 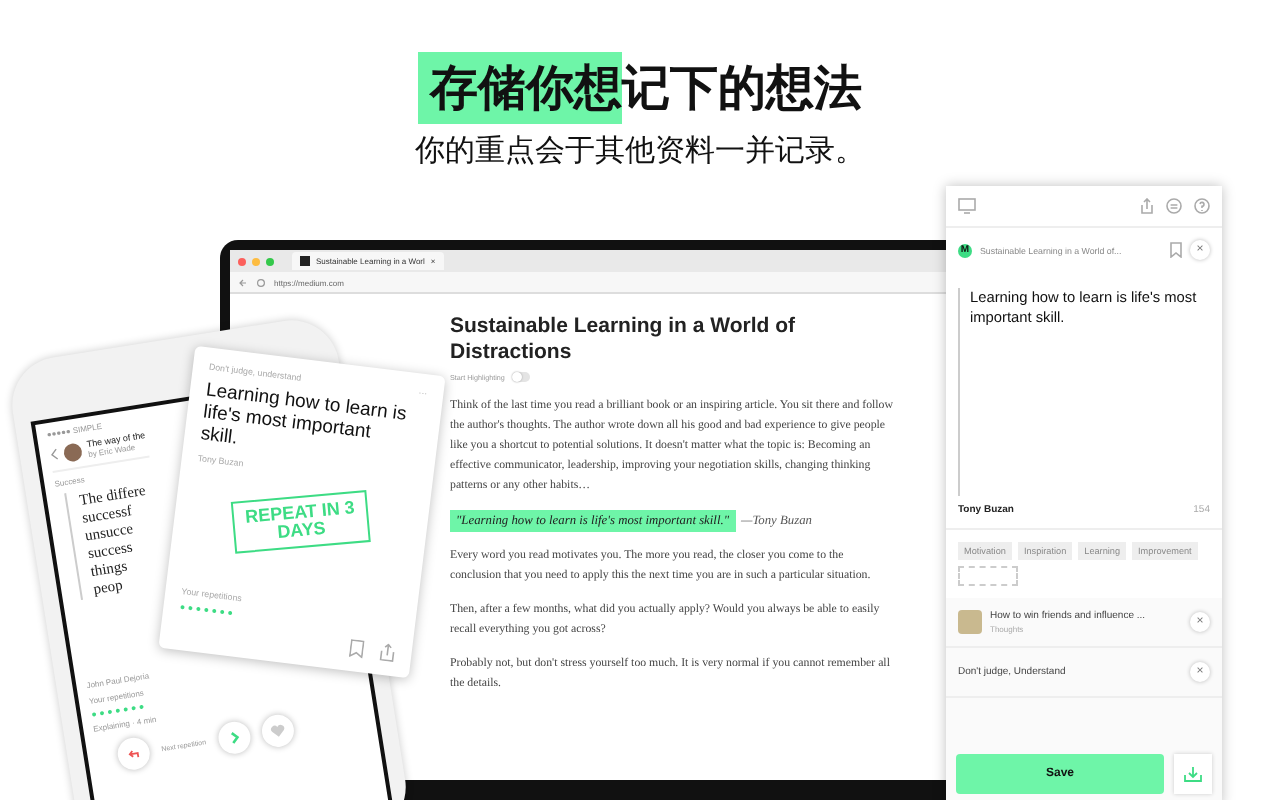 I want to click on monitor-icon, so click(x=967, y=206).